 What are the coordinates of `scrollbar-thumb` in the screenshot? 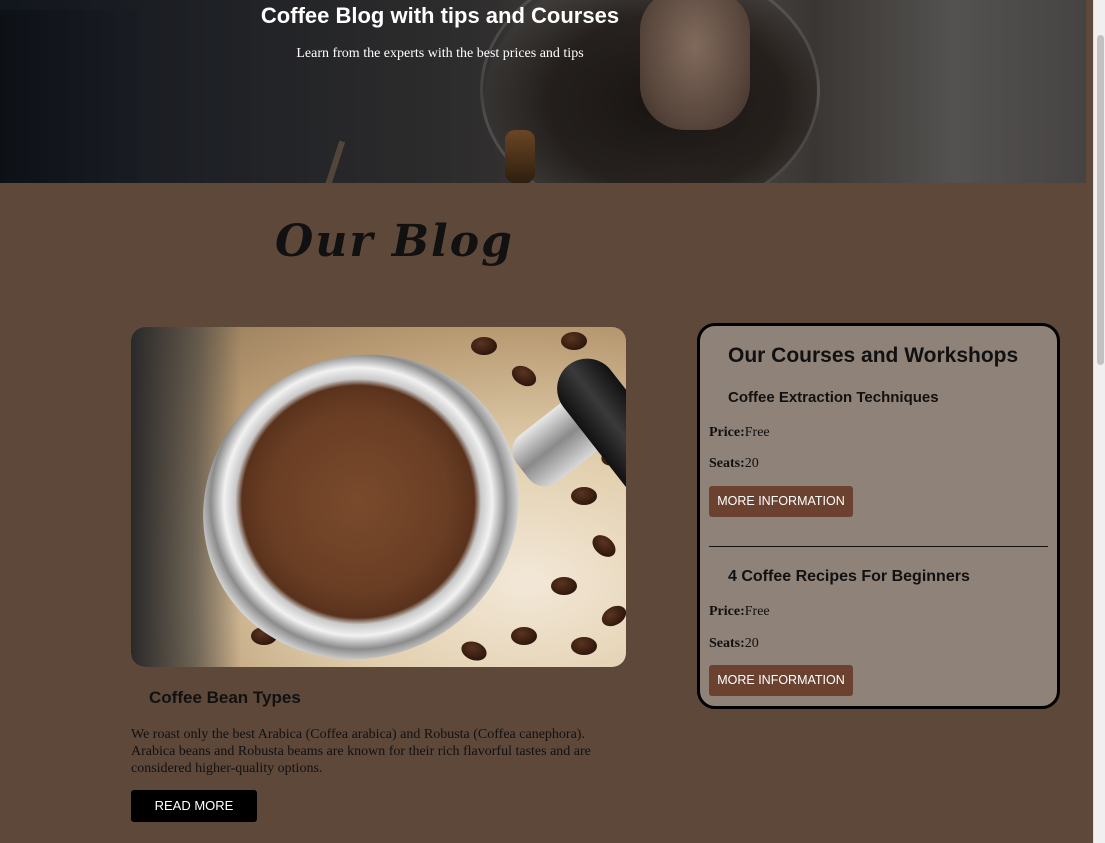 It's located at (1100, 200).